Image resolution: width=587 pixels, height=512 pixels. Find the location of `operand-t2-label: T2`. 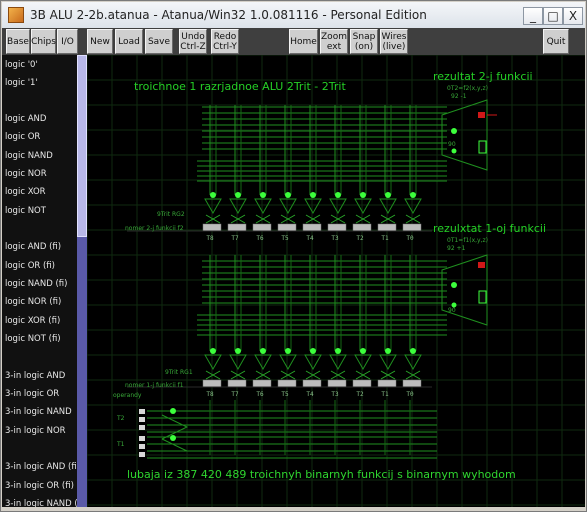

operand-t2-label: T2 is located at coordinates (121, 418).